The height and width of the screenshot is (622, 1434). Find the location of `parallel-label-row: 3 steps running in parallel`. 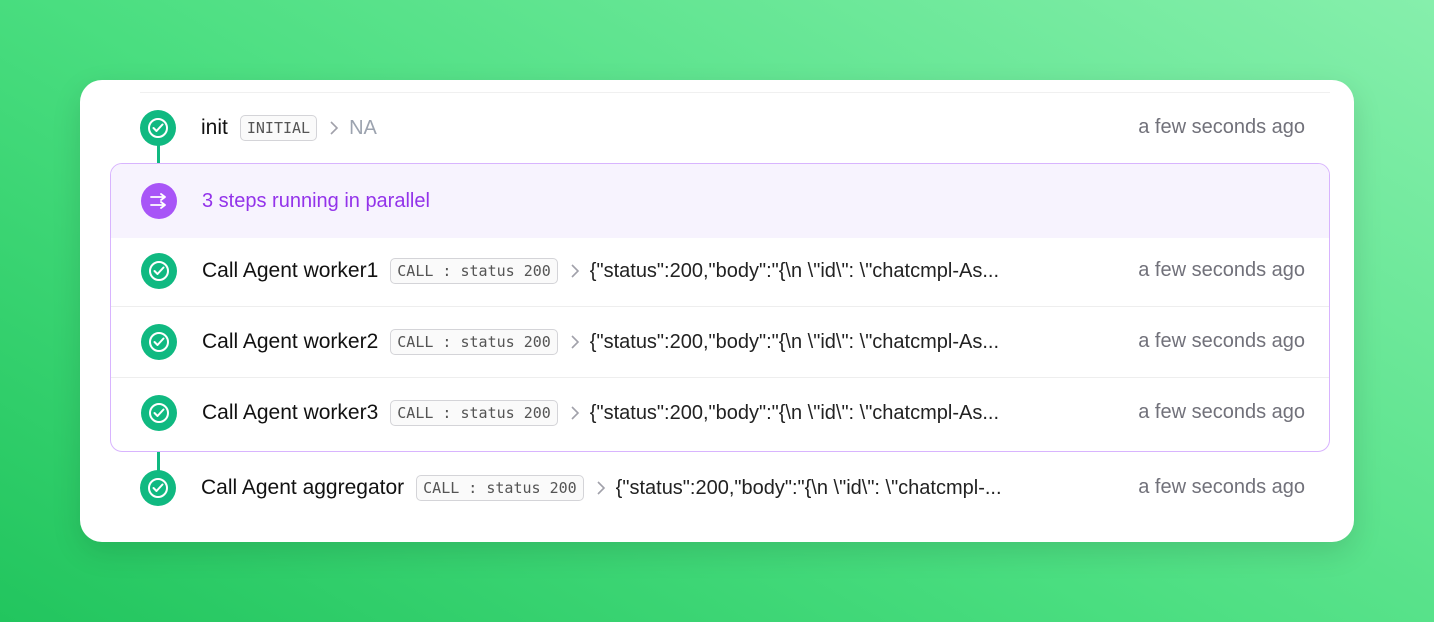

parallel-label-row: 3 steps running in parallel is located at coordinates (316, 201).